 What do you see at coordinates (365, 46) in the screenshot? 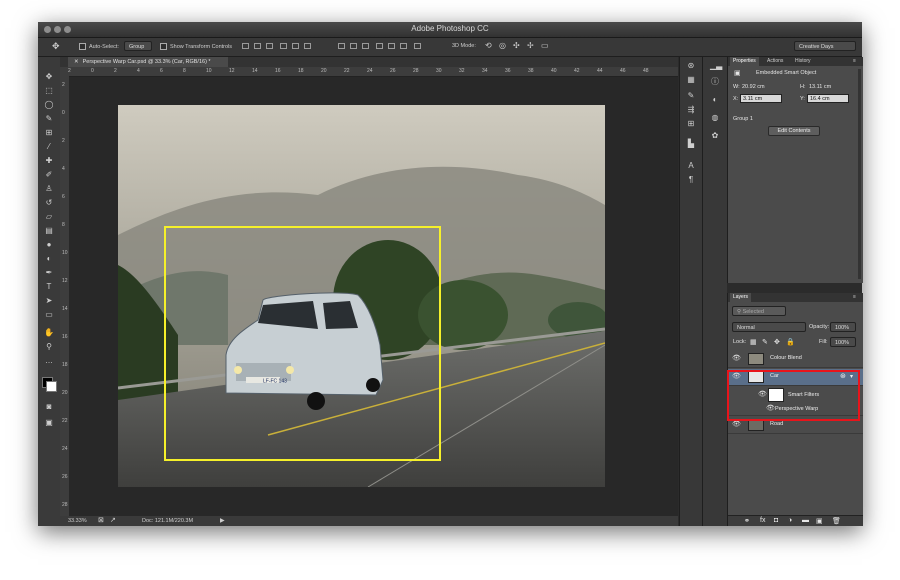
I see `distribute-bottom-icon` at bounding box center [365, 46].